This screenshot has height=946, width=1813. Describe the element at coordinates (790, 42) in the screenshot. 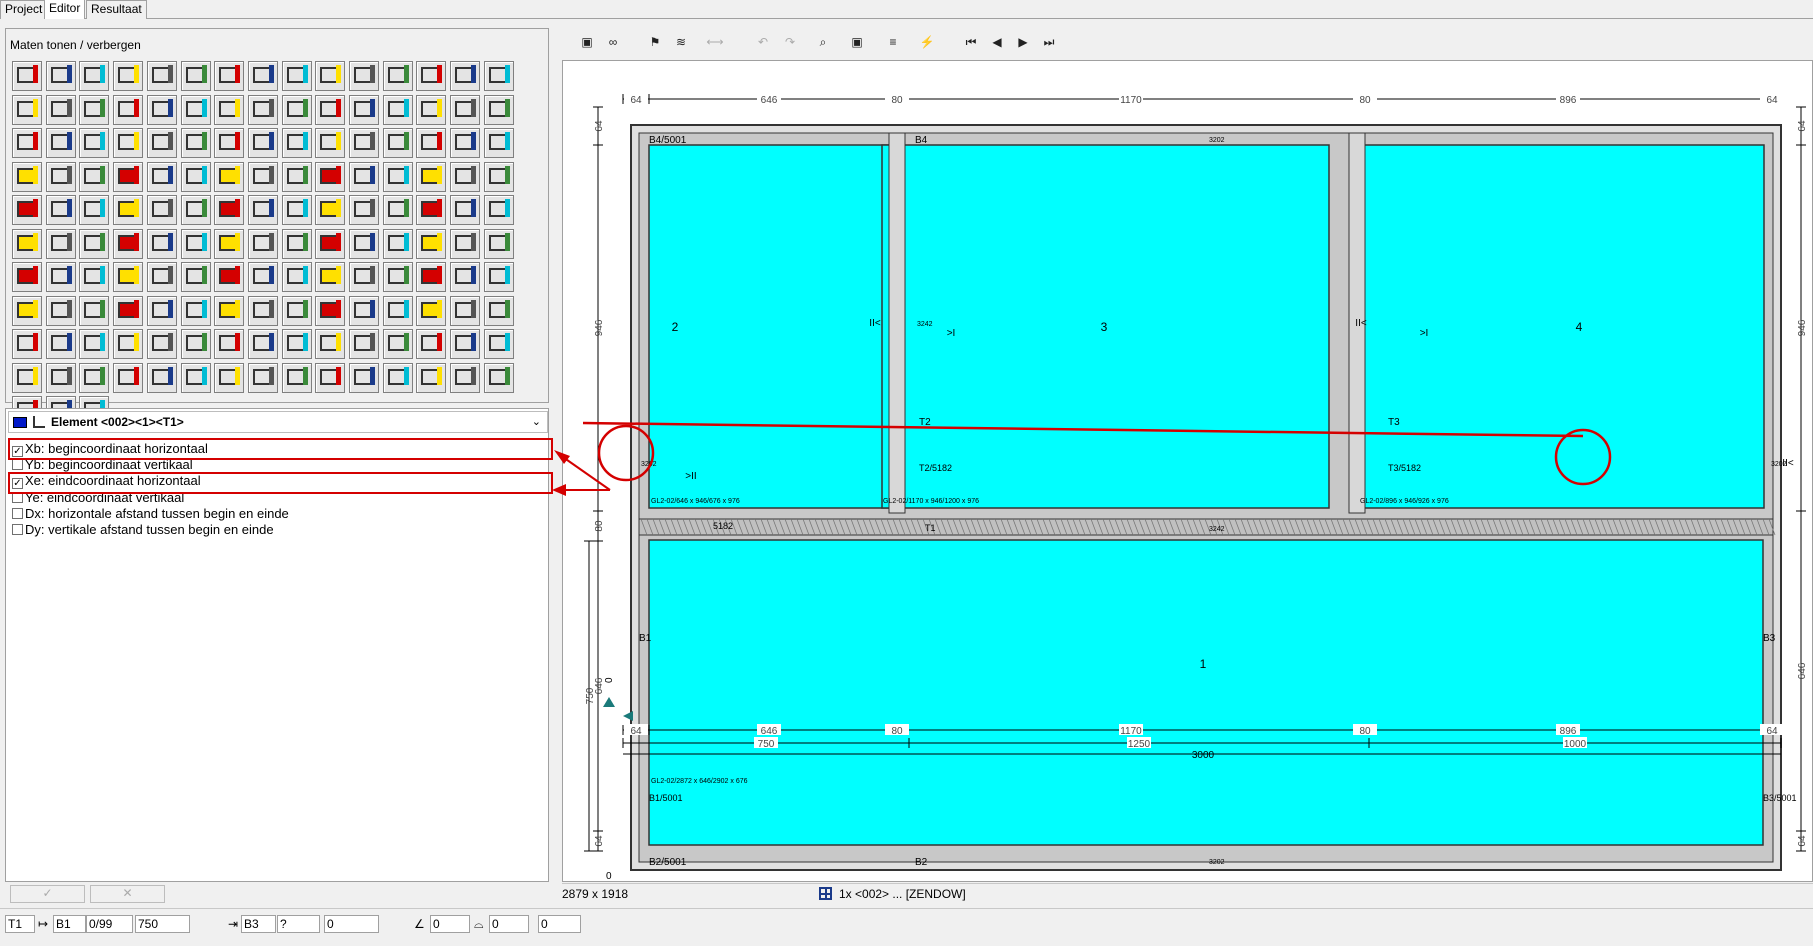

I see `redo-icon: ↷` at that location.